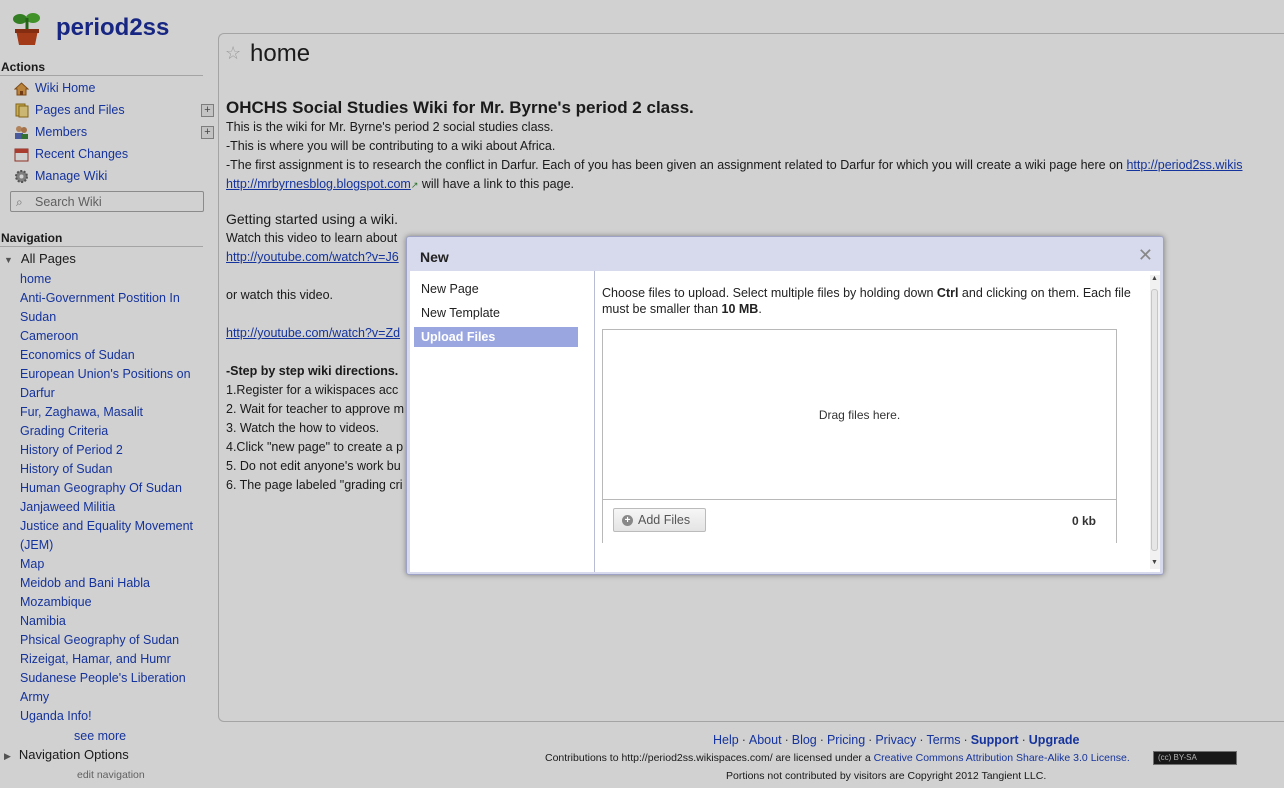 Image resolution: width=1284 pixels, height=788 pixels. I want to click on plus-circle-icon: +, so click(627, 520).